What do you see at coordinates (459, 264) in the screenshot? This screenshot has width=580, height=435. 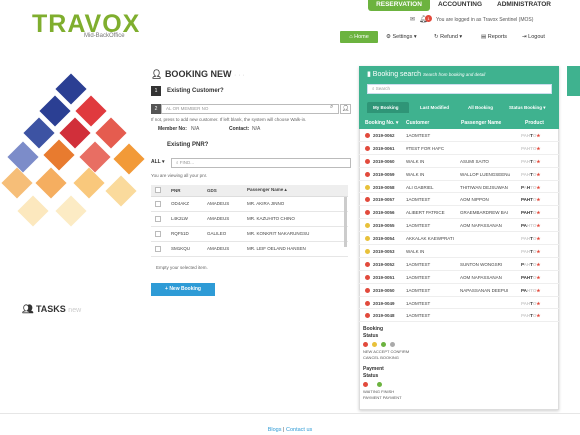 I see `booking-row: 2019-0052 1AOMTEST SUNTON WONGSRI PAHTO★` at bounding box center [459, 264].